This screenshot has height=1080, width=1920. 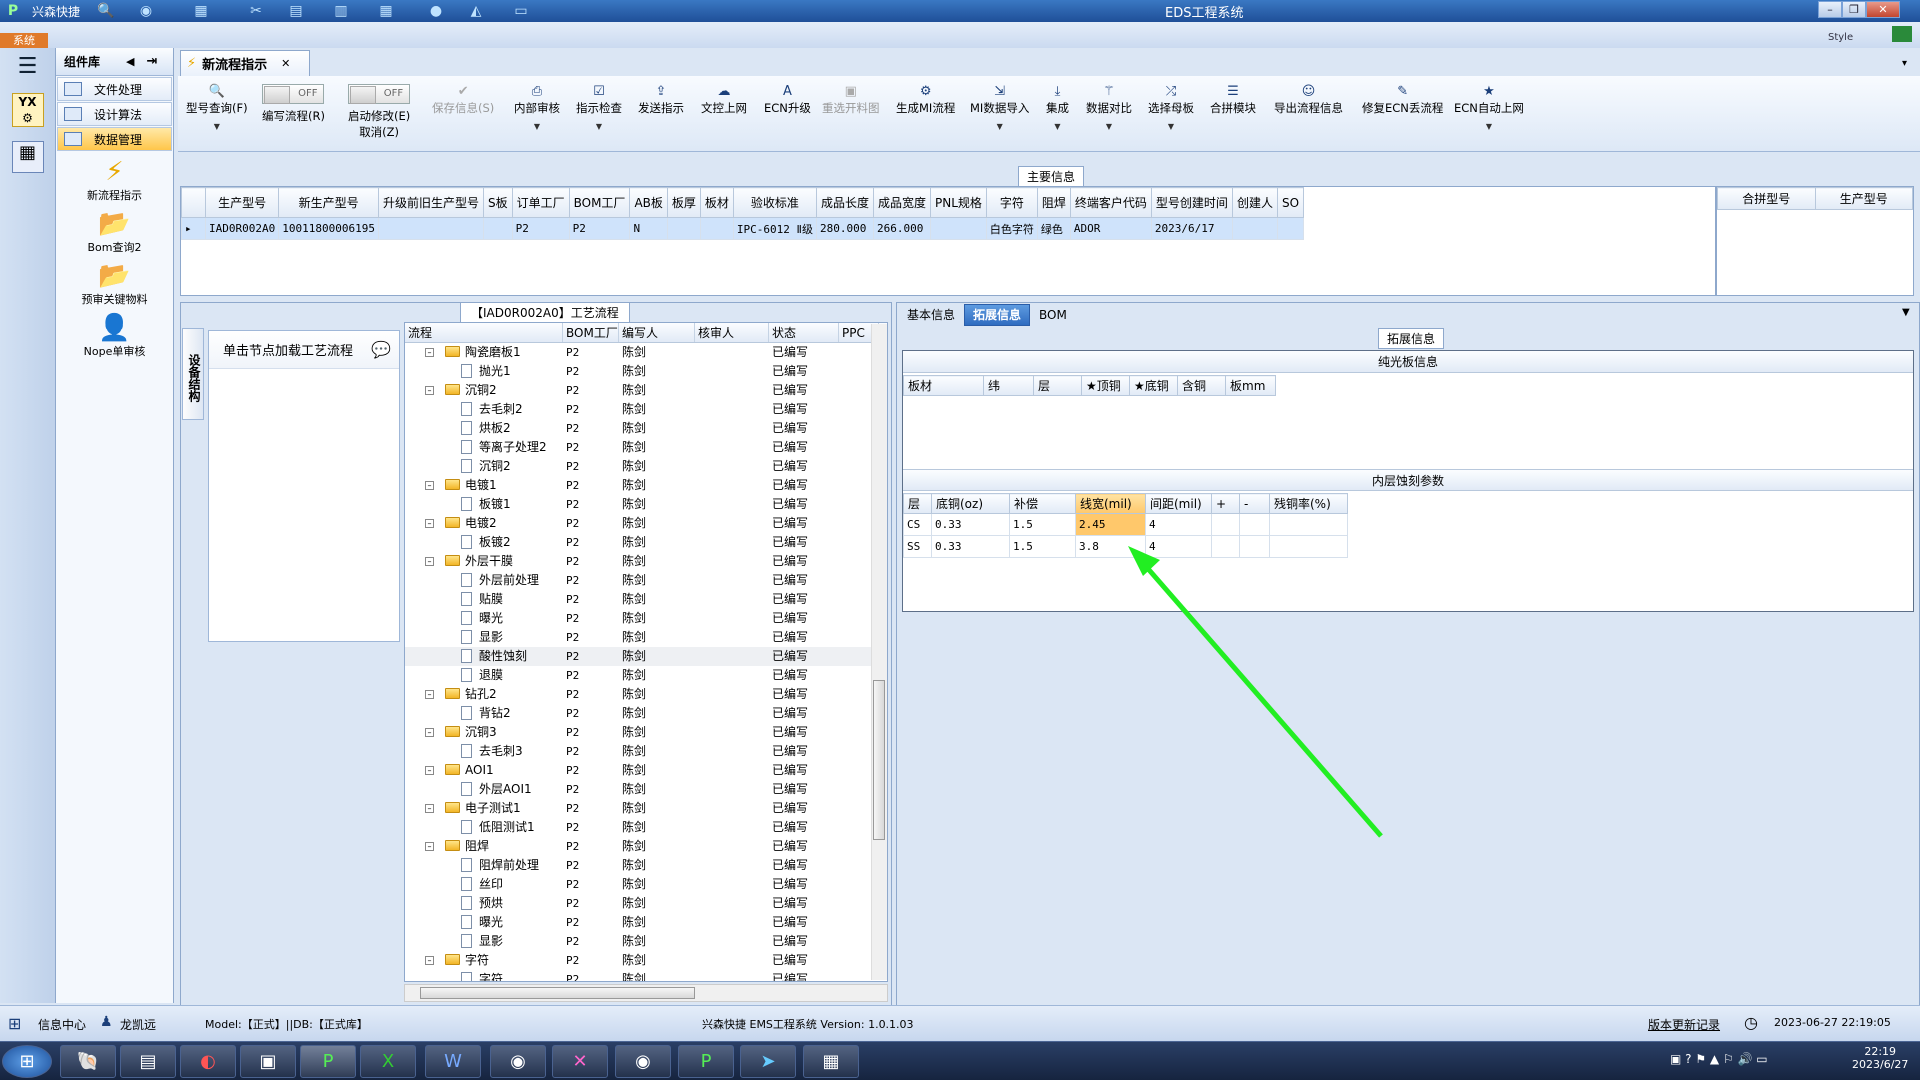 What do you see at coordinates (379, 112) in the screenshot?
I see `start-edit-toggle: OFF 启动修改(E) 取消(Z)` at bounding box center [379, 112].